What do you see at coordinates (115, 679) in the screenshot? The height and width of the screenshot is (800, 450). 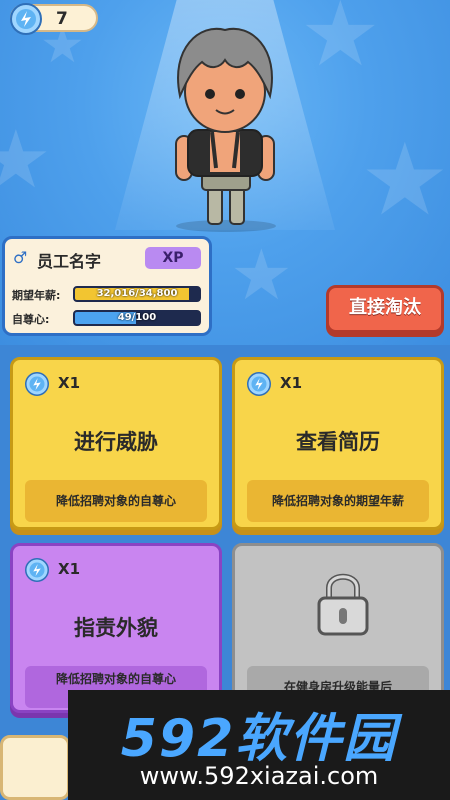 I see `card-description-line1: 降低招聘对象的自尊心` at bounding box center [115, 679].